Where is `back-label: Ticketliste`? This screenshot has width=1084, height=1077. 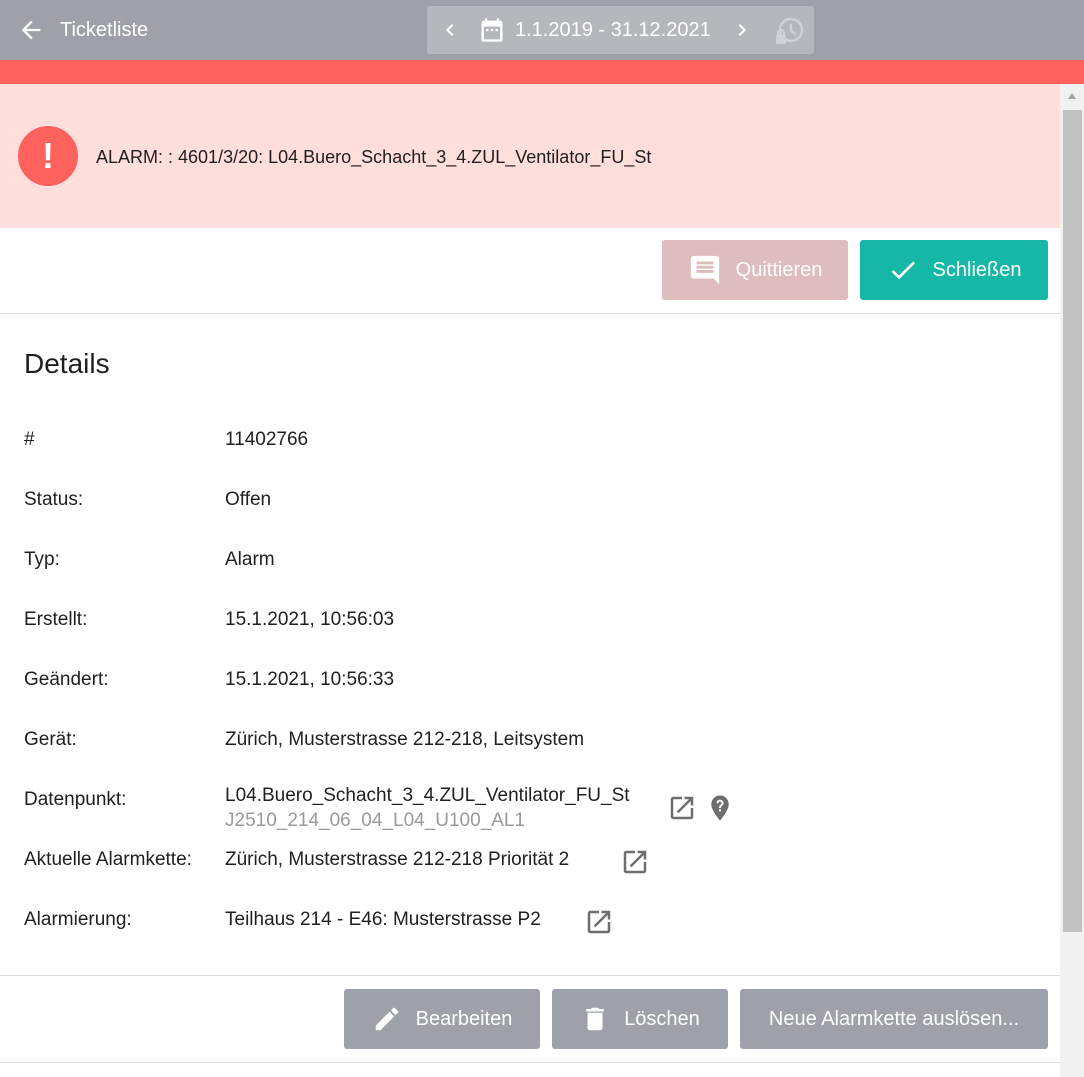
back-label: Ticketliste is located at coordinates (104, 30).